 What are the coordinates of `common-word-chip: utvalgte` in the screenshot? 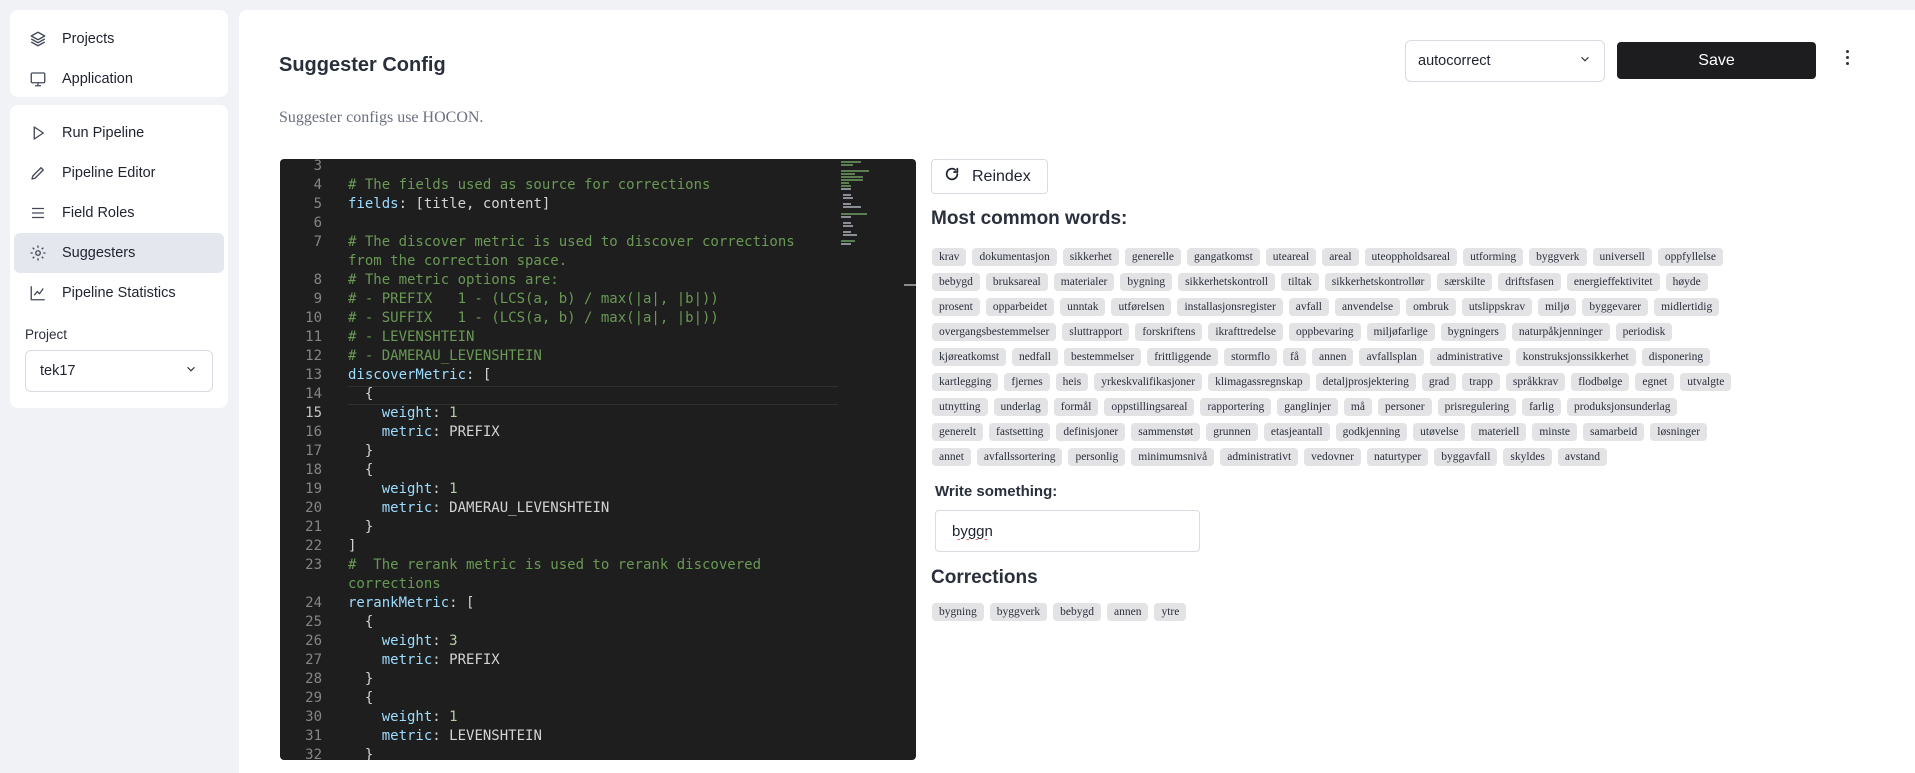 It's located at (1706, 382).